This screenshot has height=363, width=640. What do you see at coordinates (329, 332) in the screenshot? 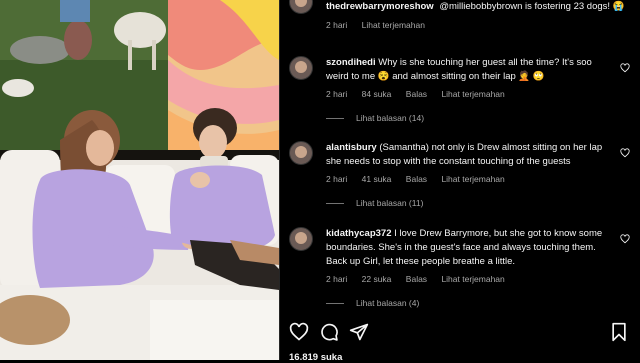
I see `comment-icon` at bounding box center [329, 332].